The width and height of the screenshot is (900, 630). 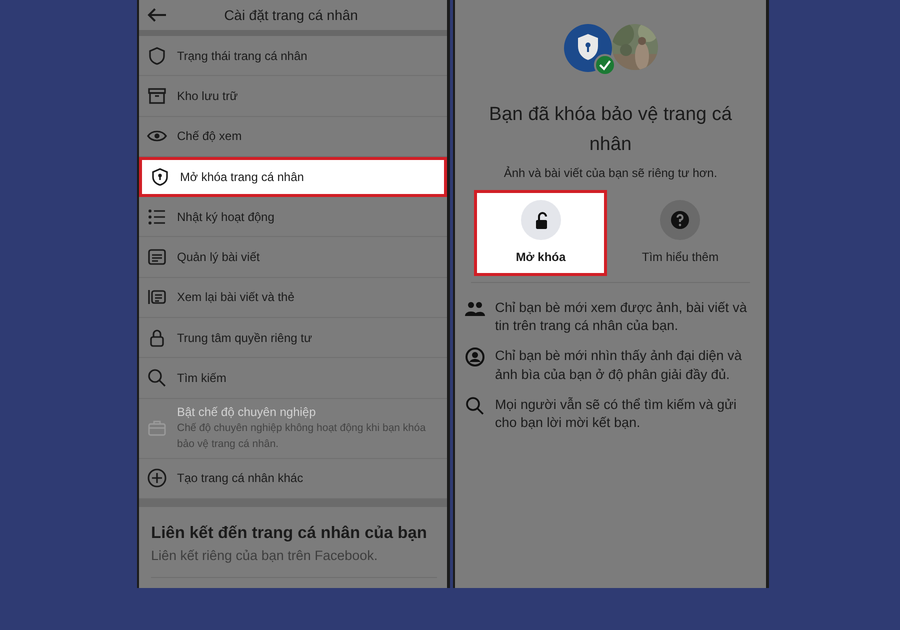 What do you see at coordinates (293, 257) in the screenshot?
I see `settings-item: Quản lý bài viết` at bounding box center [293, 257].